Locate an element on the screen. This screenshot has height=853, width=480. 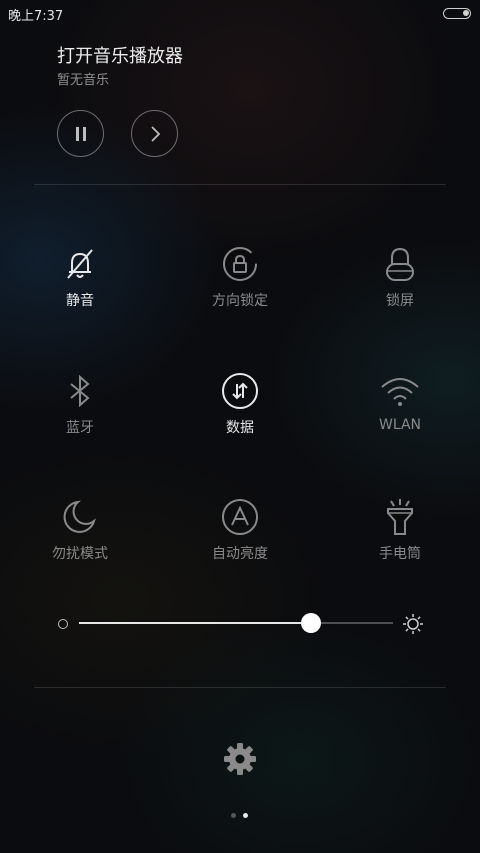
chevron-right-icon is located at coordinates (155, 133).